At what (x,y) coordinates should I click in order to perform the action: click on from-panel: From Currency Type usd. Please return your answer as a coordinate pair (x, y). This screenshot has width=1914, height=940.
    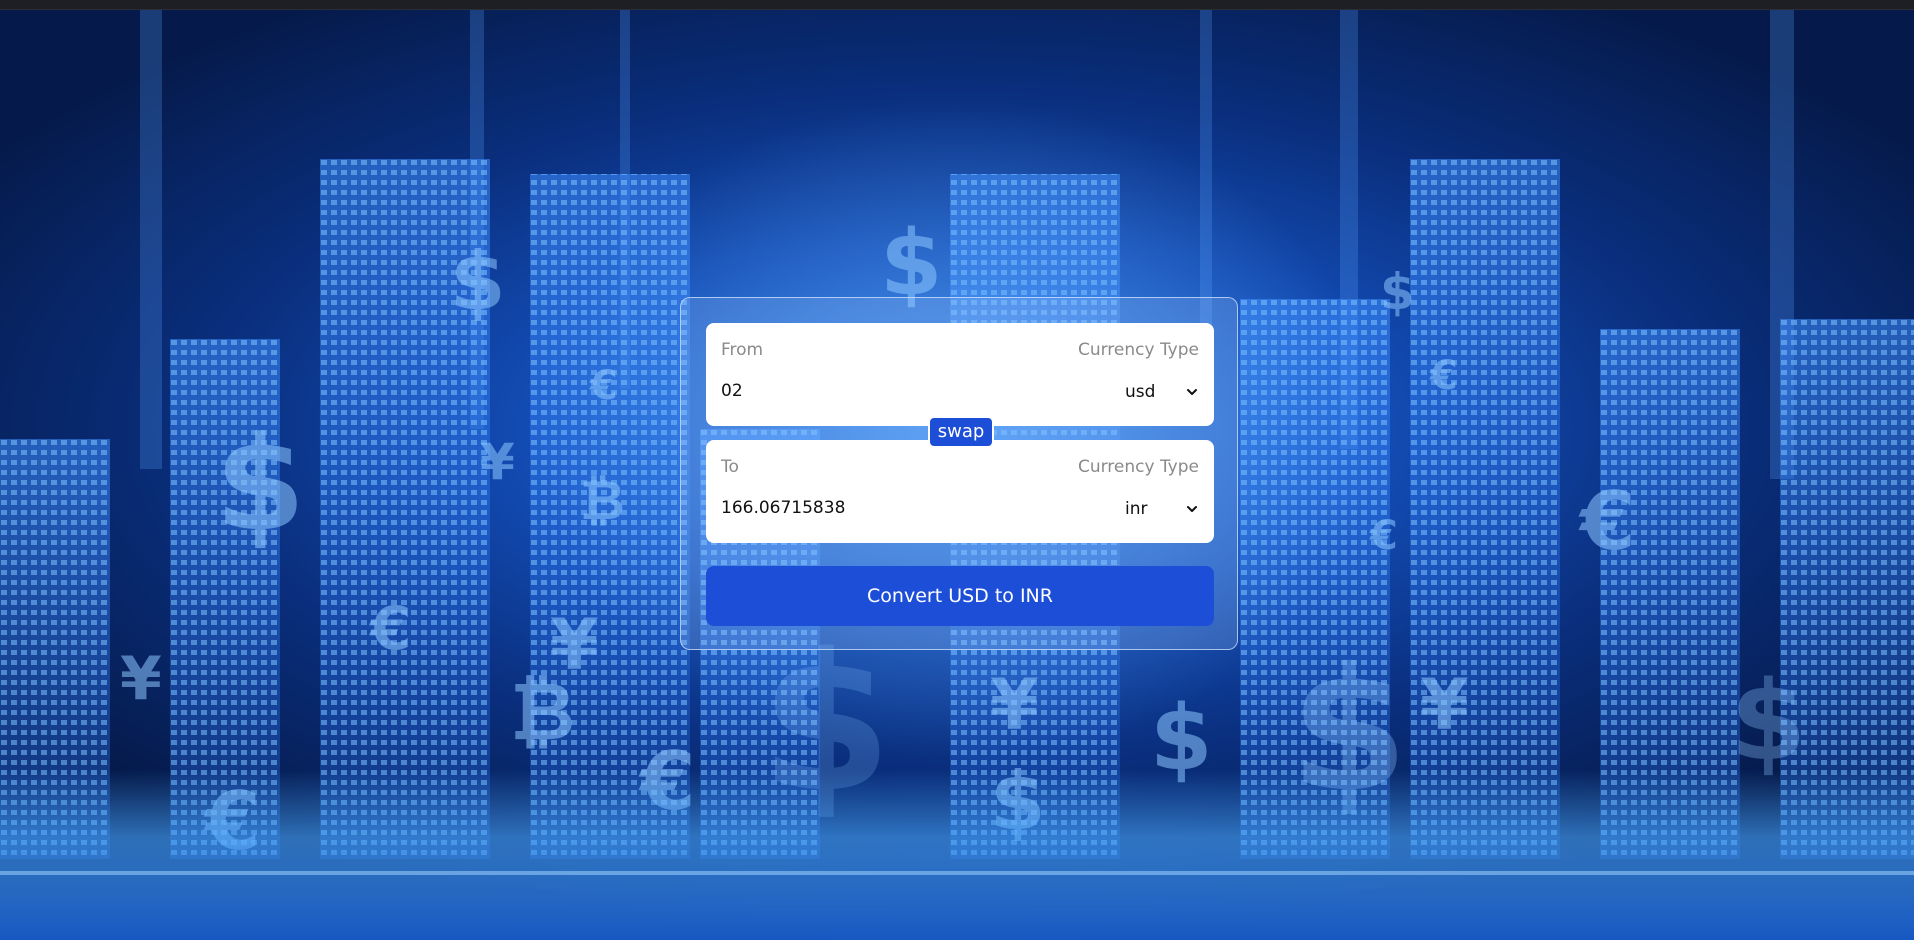
    Looking at the image, I should click on (960, 374).